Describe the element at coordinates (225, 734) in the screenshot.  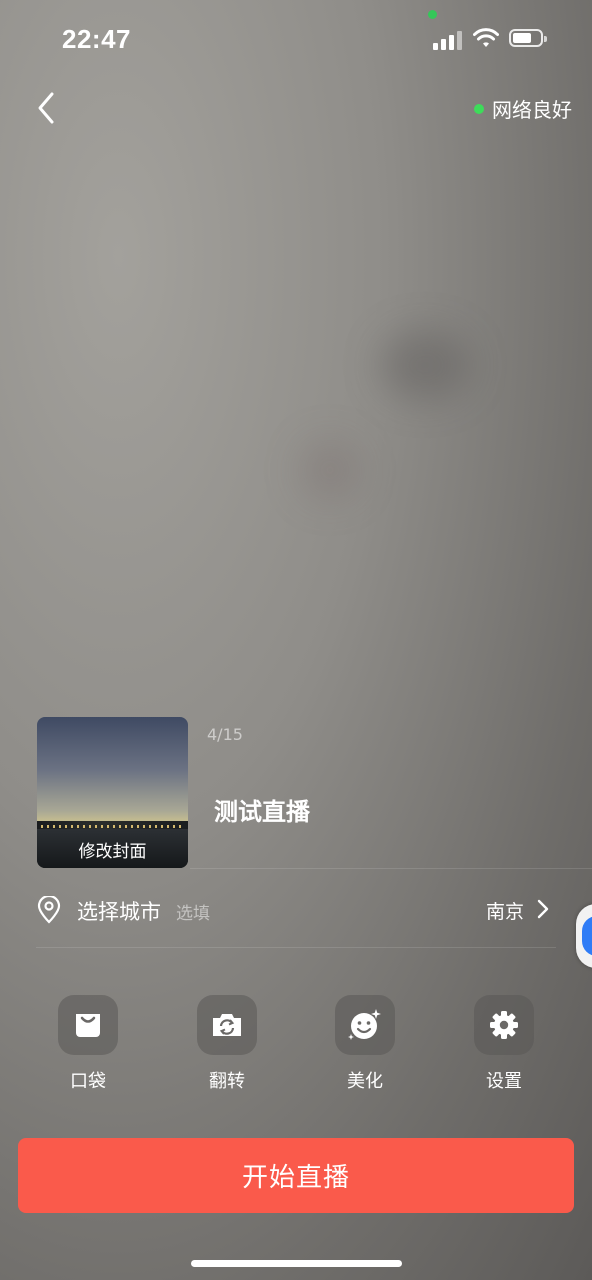
I see `title-char-count: 4/15` at that location.